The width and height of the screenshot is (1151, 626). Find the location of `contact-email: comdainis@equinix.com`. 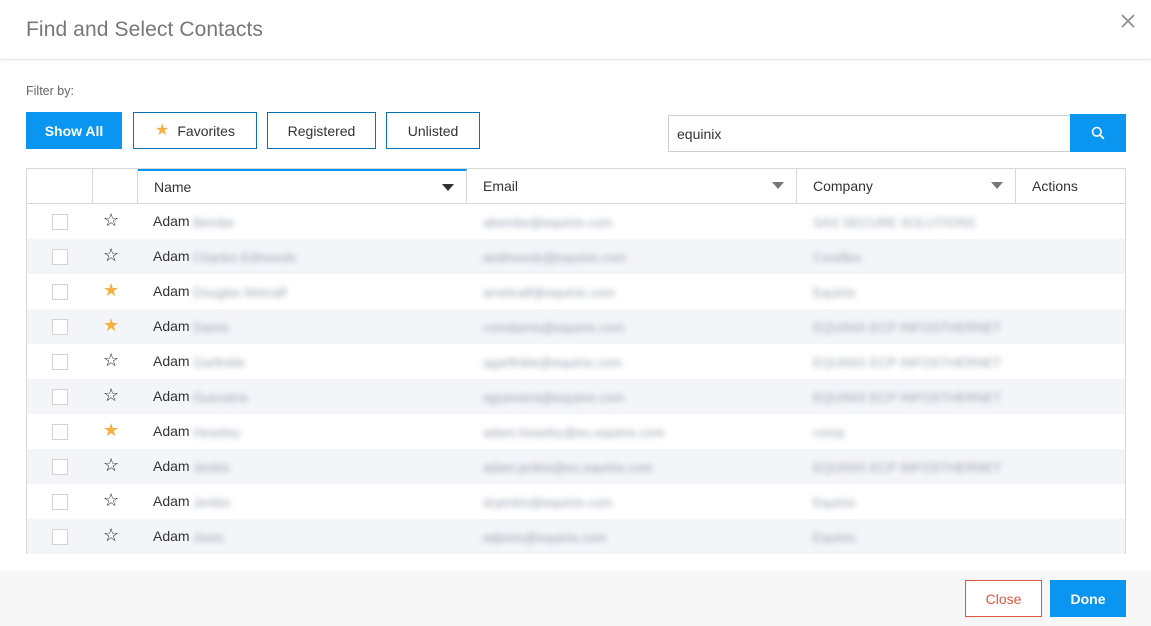

contact-email: comdainis@equinix.com is located at coordinates (554, 327).